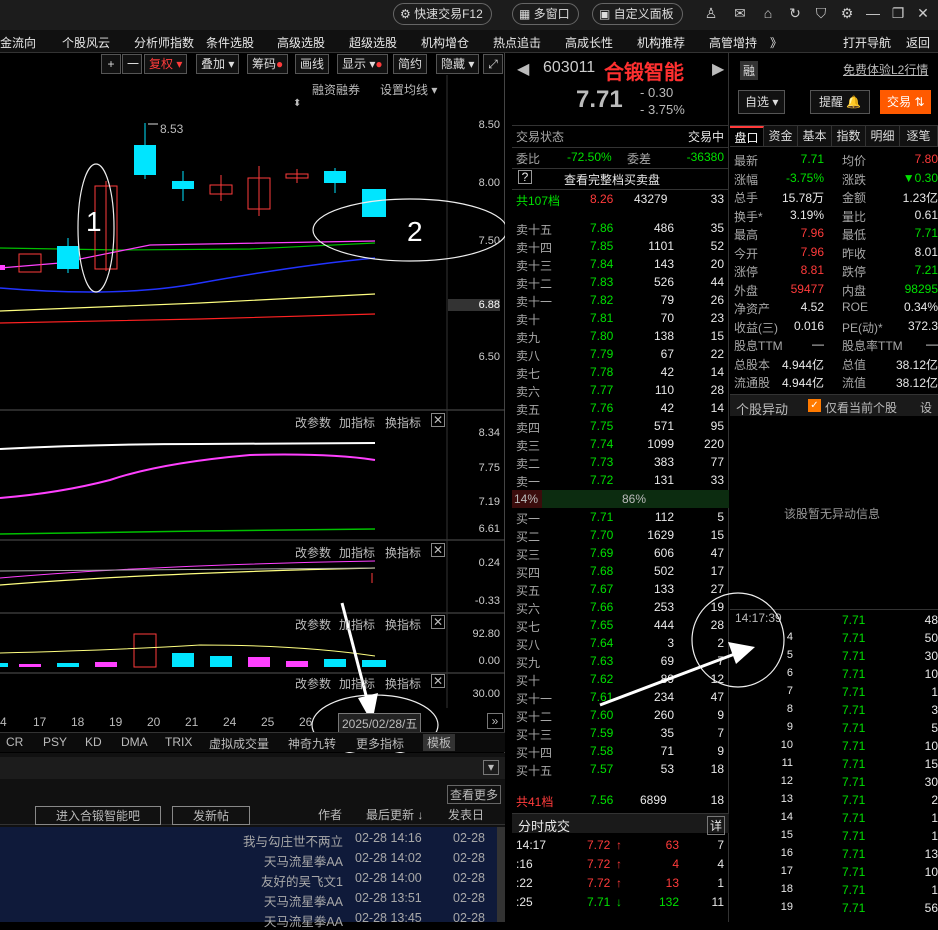 This screenshot has width=938, height=930. I want to click on tab-virtual-volume: 虚拟成交量, so click(239, 743).